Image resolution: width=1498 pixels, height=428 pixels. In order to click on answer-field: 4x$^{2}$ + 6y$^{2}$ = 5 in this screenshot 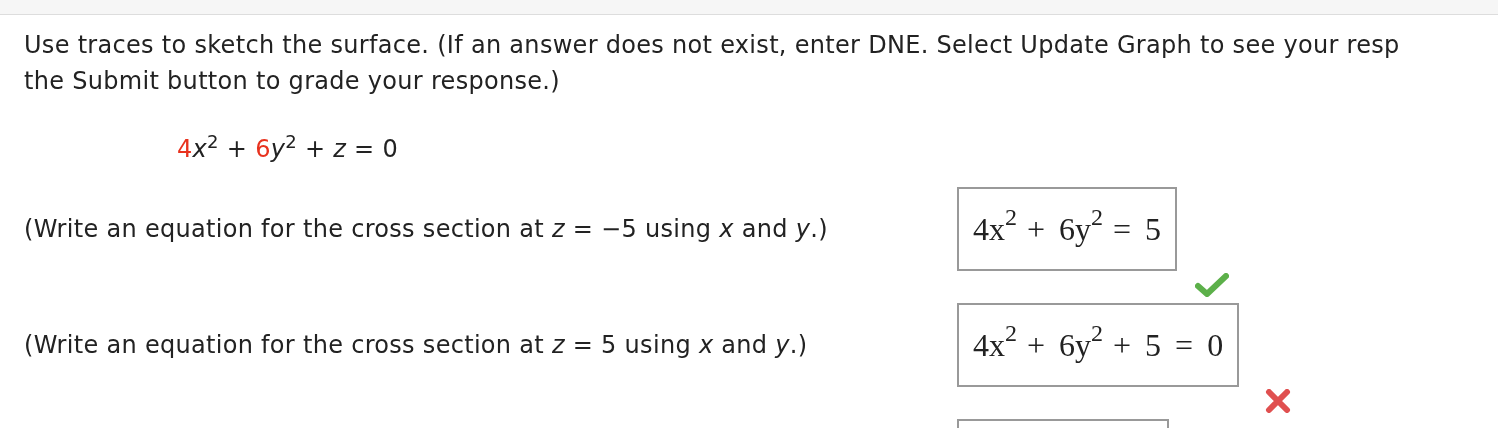, I will do `click(1067, 229)`.